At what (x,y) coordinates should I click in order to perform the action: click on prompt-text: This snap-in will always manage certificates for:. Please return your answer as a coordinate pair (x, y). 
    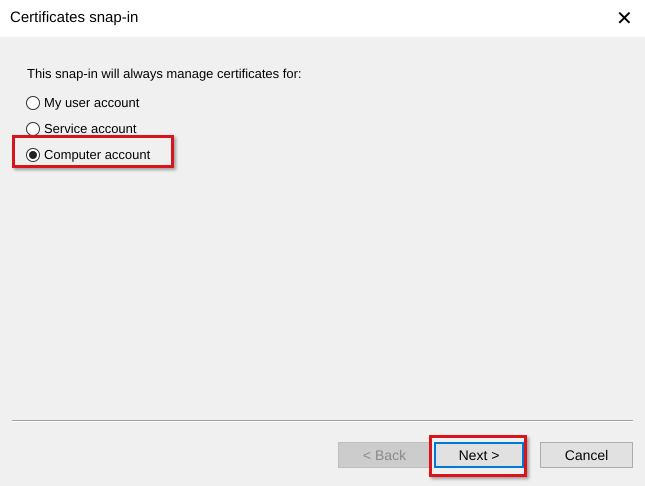
    Looking at the image, I should click on (165, 74).